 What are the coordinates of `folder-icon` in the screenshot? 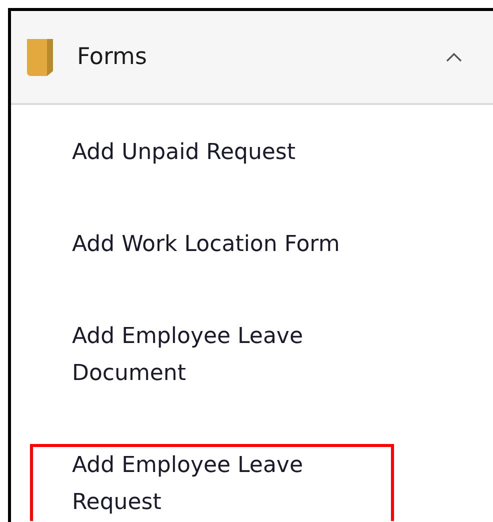 It's located at (40, 57).